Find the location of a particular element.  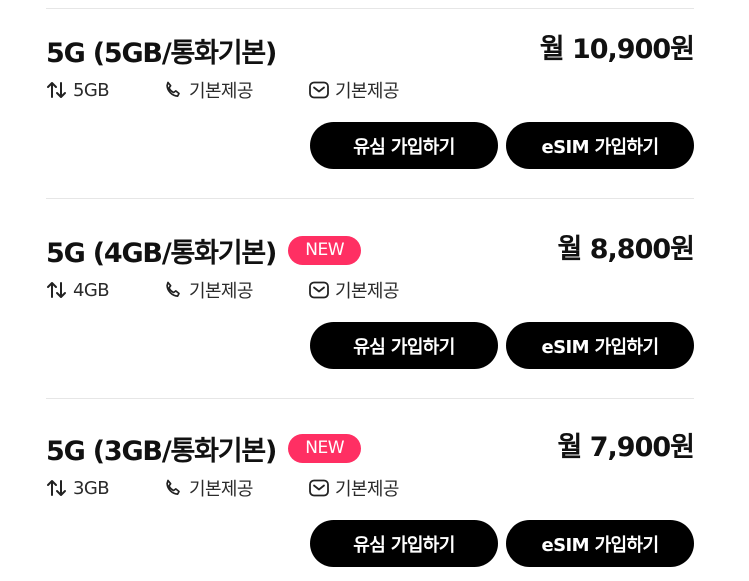

data-amount: 5GB is located at coordinates (91, 90).